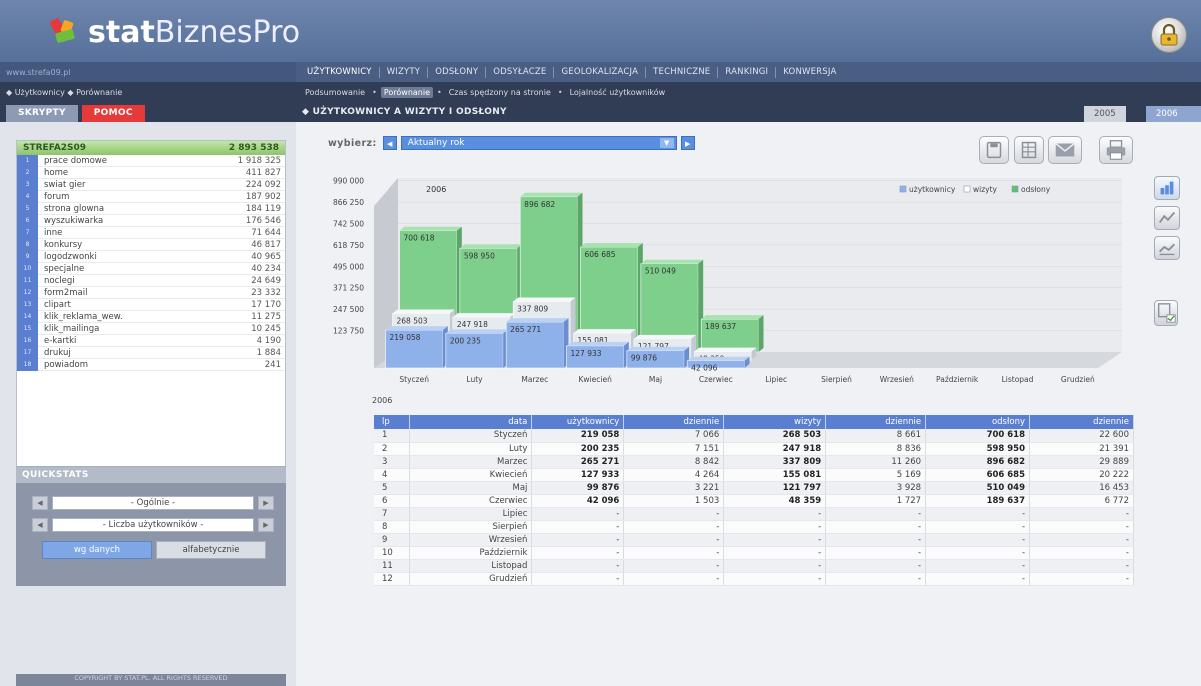 Image resolution: width=1201 pixels, height=686 pixels. What do you see at coordinates (897, 379) in the screenshot?
I see `x-tick-label: Wrzesień` at bounding box center [897, 379].